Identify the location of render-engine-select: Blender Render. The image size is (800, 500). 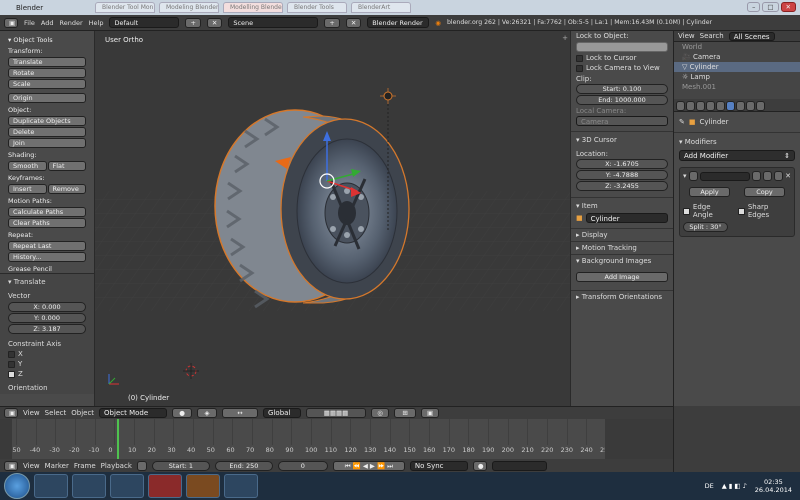
(398, 22).